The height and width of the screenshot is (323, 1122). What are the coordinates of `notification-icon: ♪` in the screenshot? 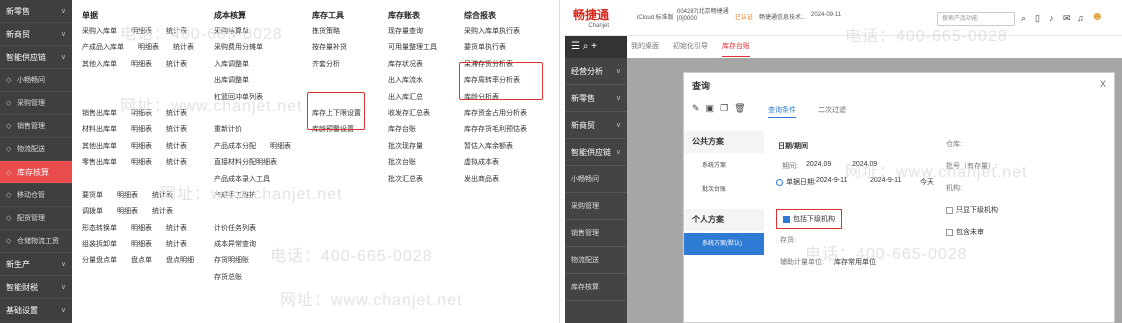 It's located at (1051, 18).